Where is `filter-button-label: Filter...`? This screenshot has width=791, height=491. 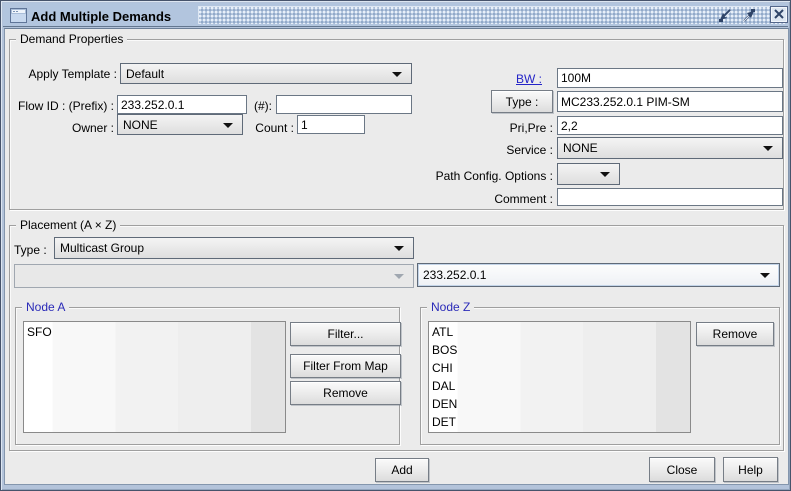
filter-button-label: Filter... is located at coordinates (345, 334).